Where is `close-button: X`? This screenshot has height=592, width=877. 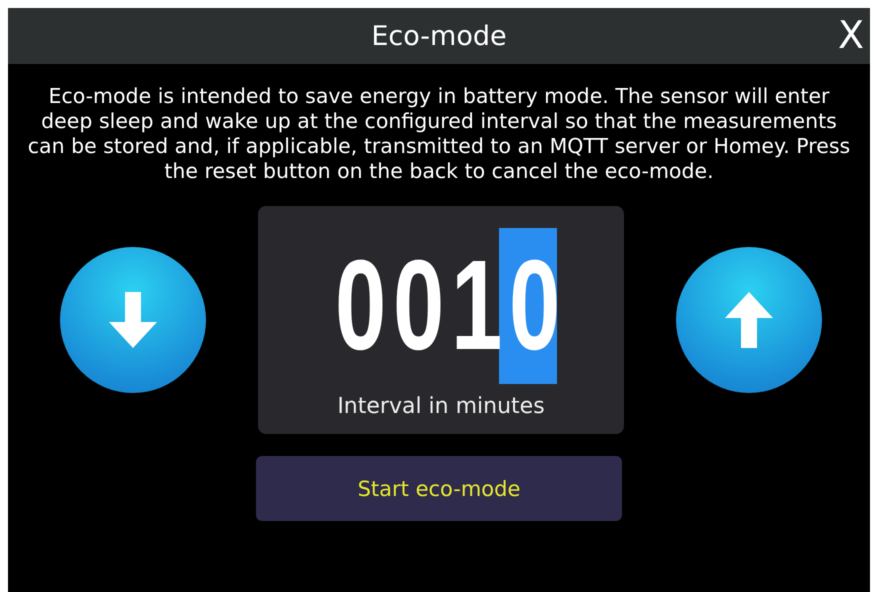 close-button: X is located at coordinates (851, 35).